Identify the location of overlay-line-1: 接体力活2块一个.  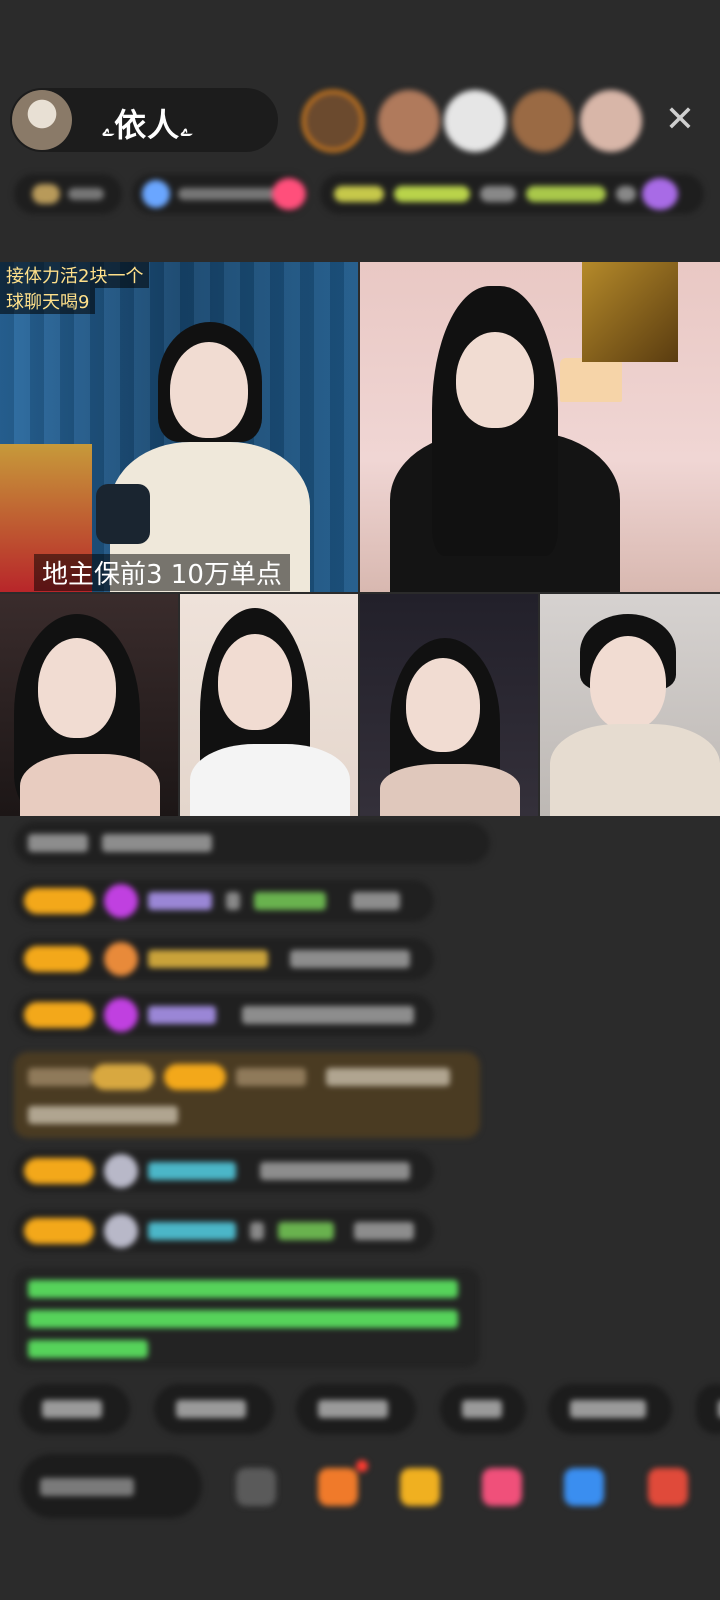
(75, 275).